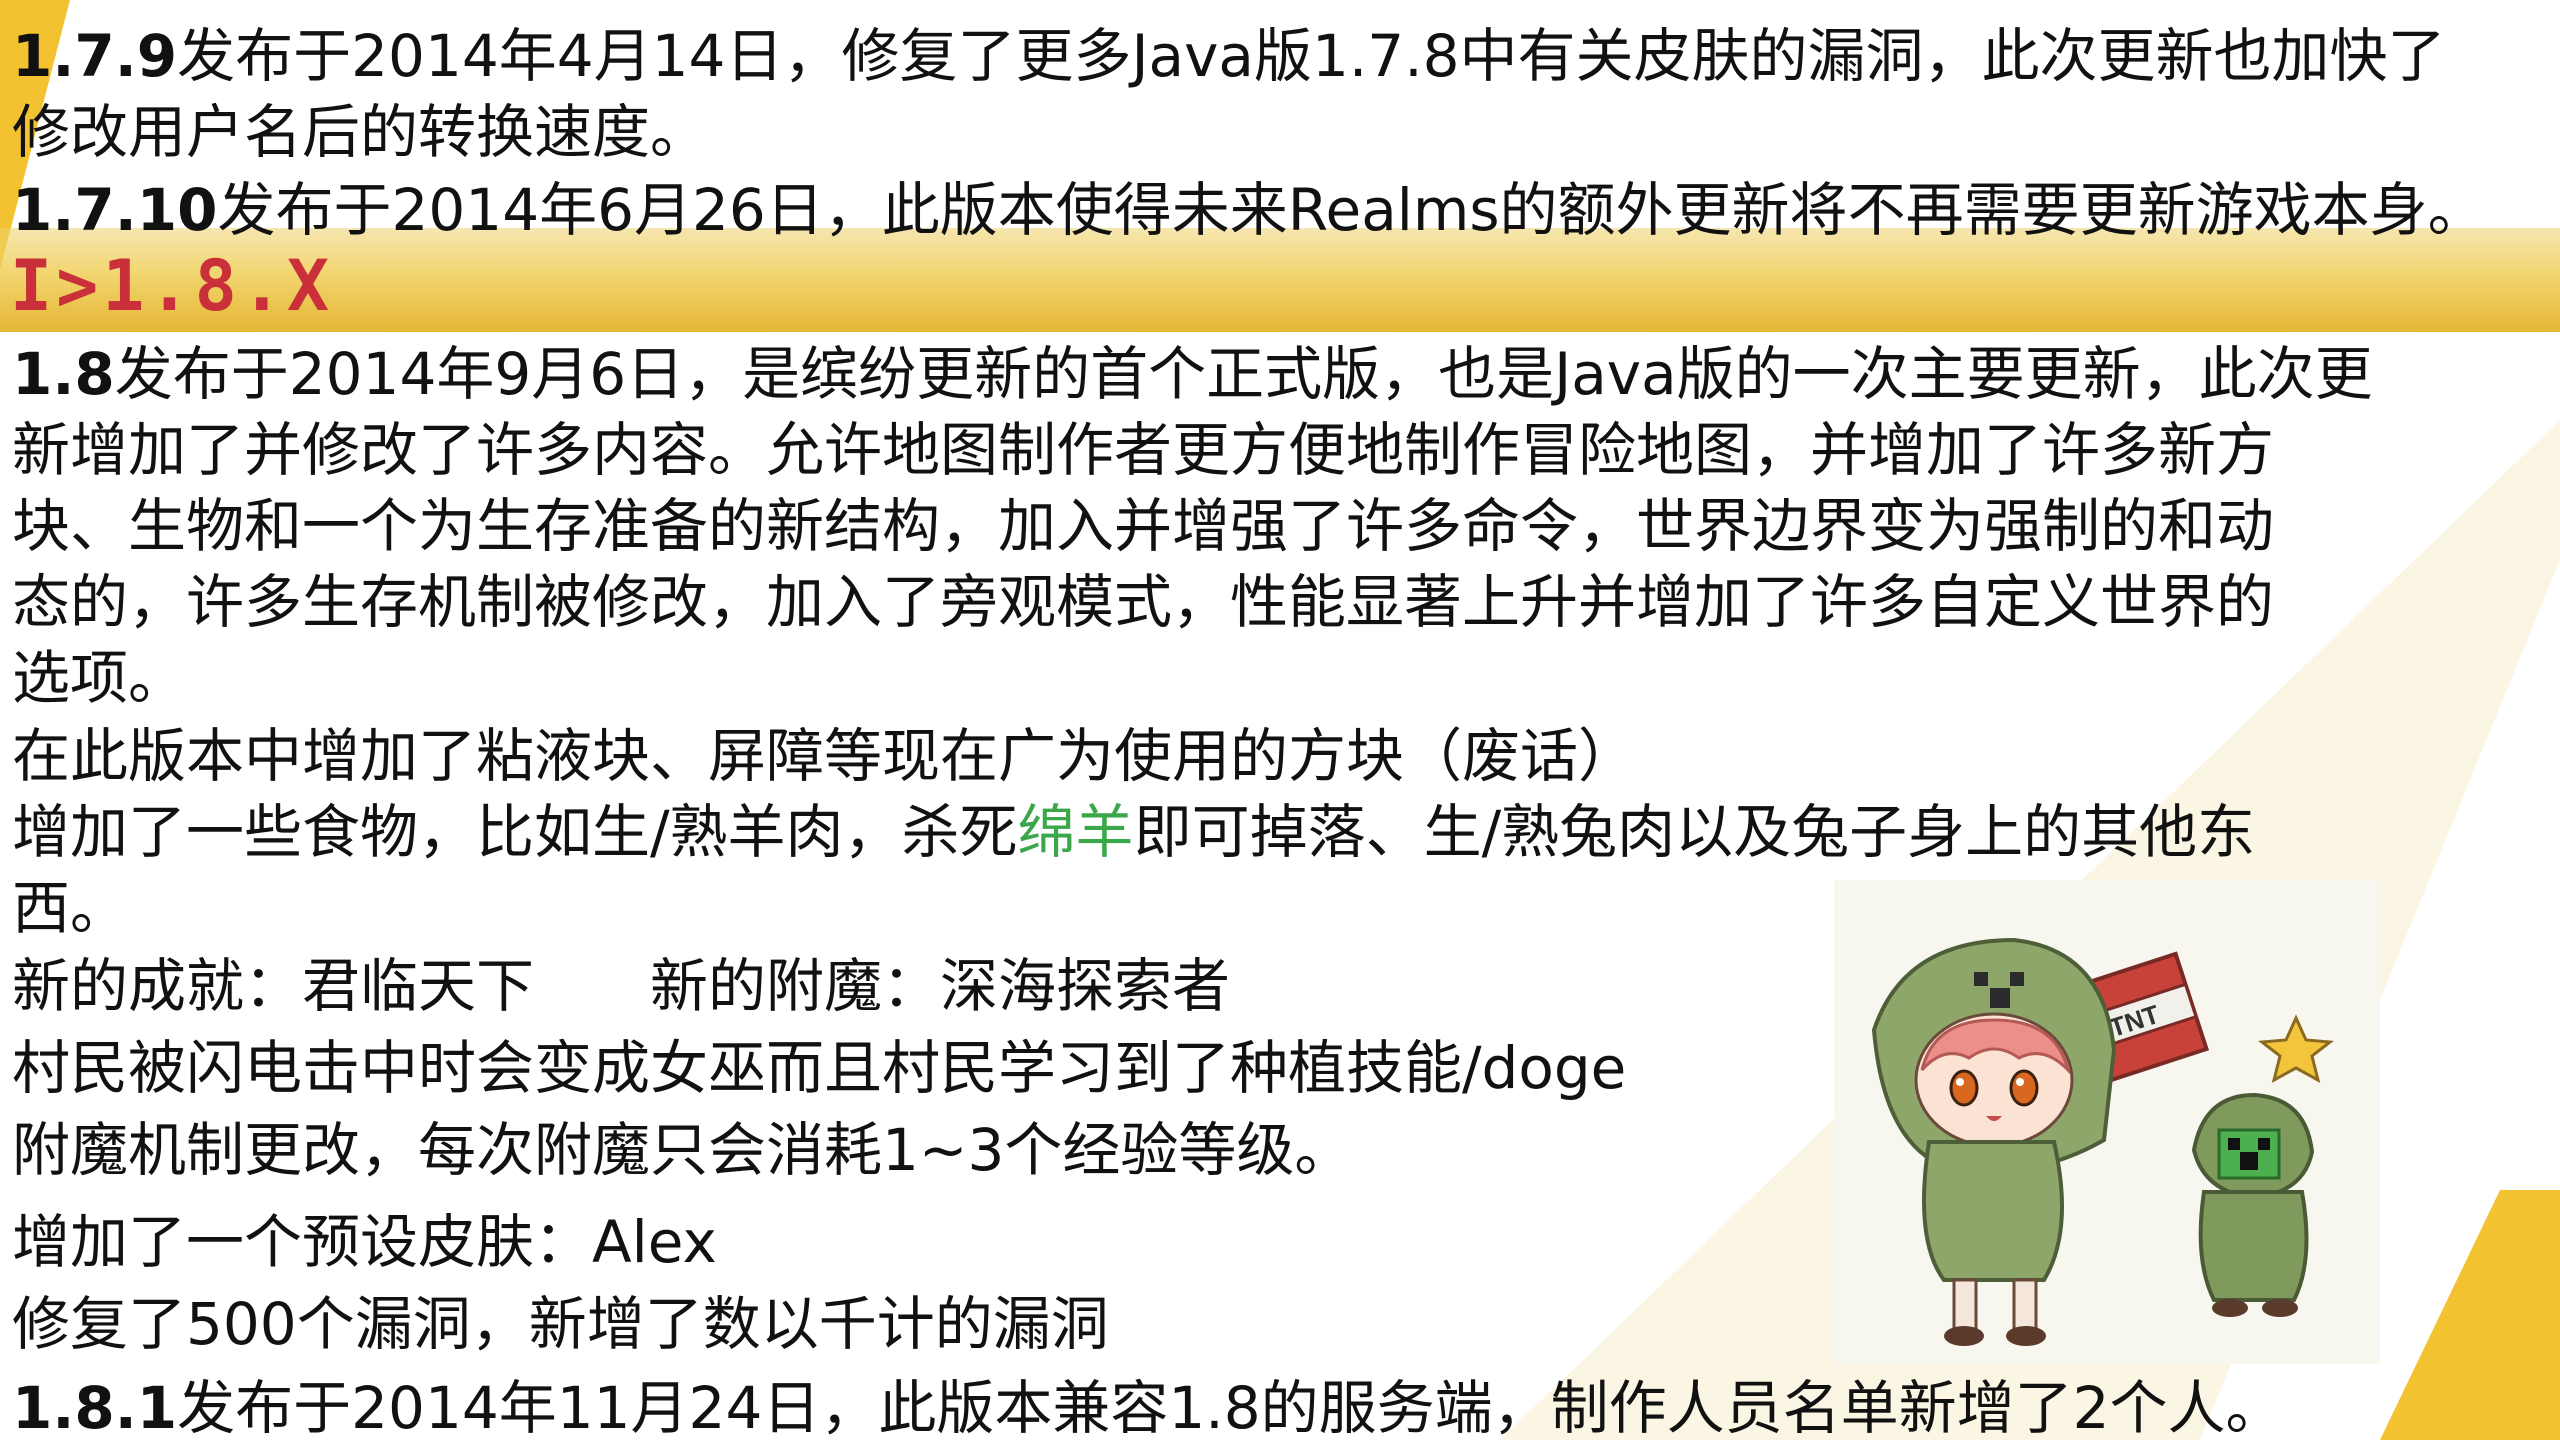 This screenshot has width=2560, height=1446. What do you see at coordinates (1076, 832) in the screenshot?
I see `sheep-link: 绵羊` at bounding box center [1076, 832].